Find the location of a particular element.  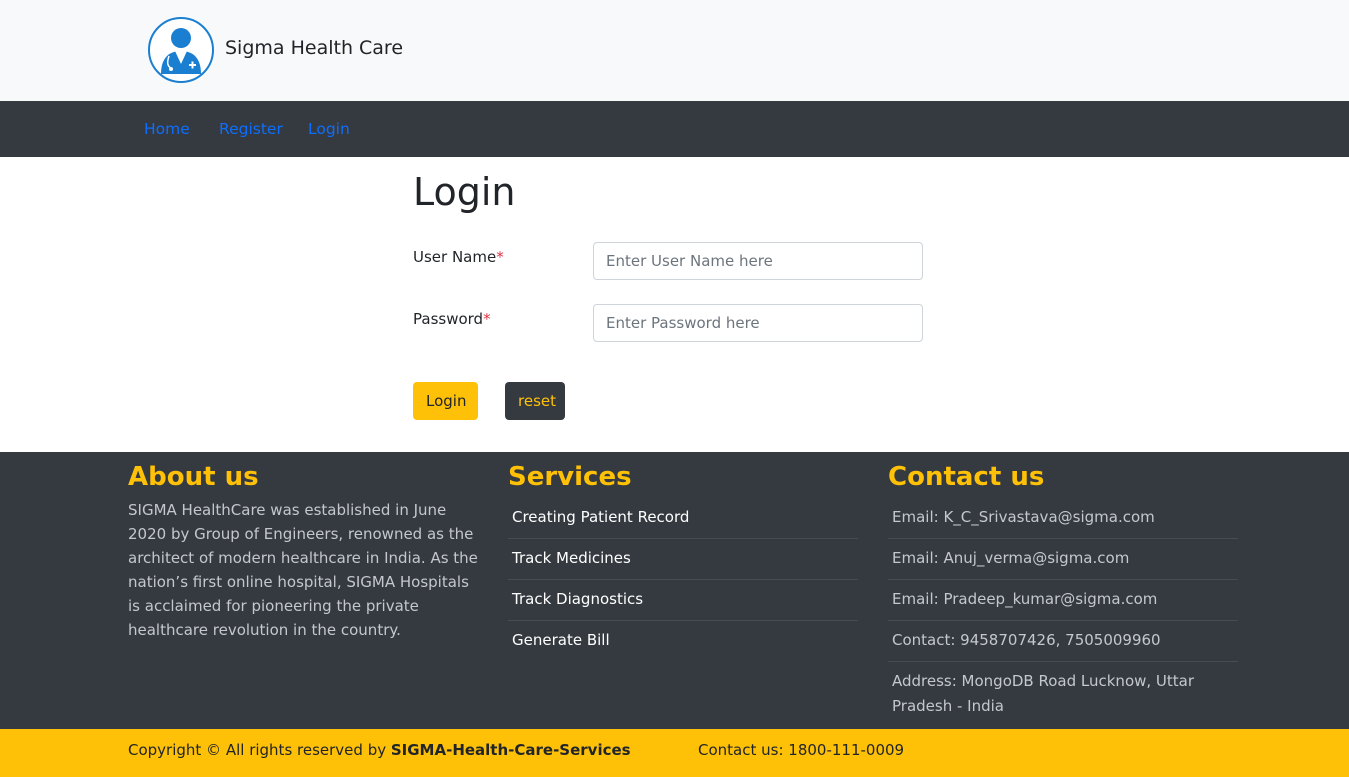

service-item: Track Medicines is located at coordinates (683, 559).